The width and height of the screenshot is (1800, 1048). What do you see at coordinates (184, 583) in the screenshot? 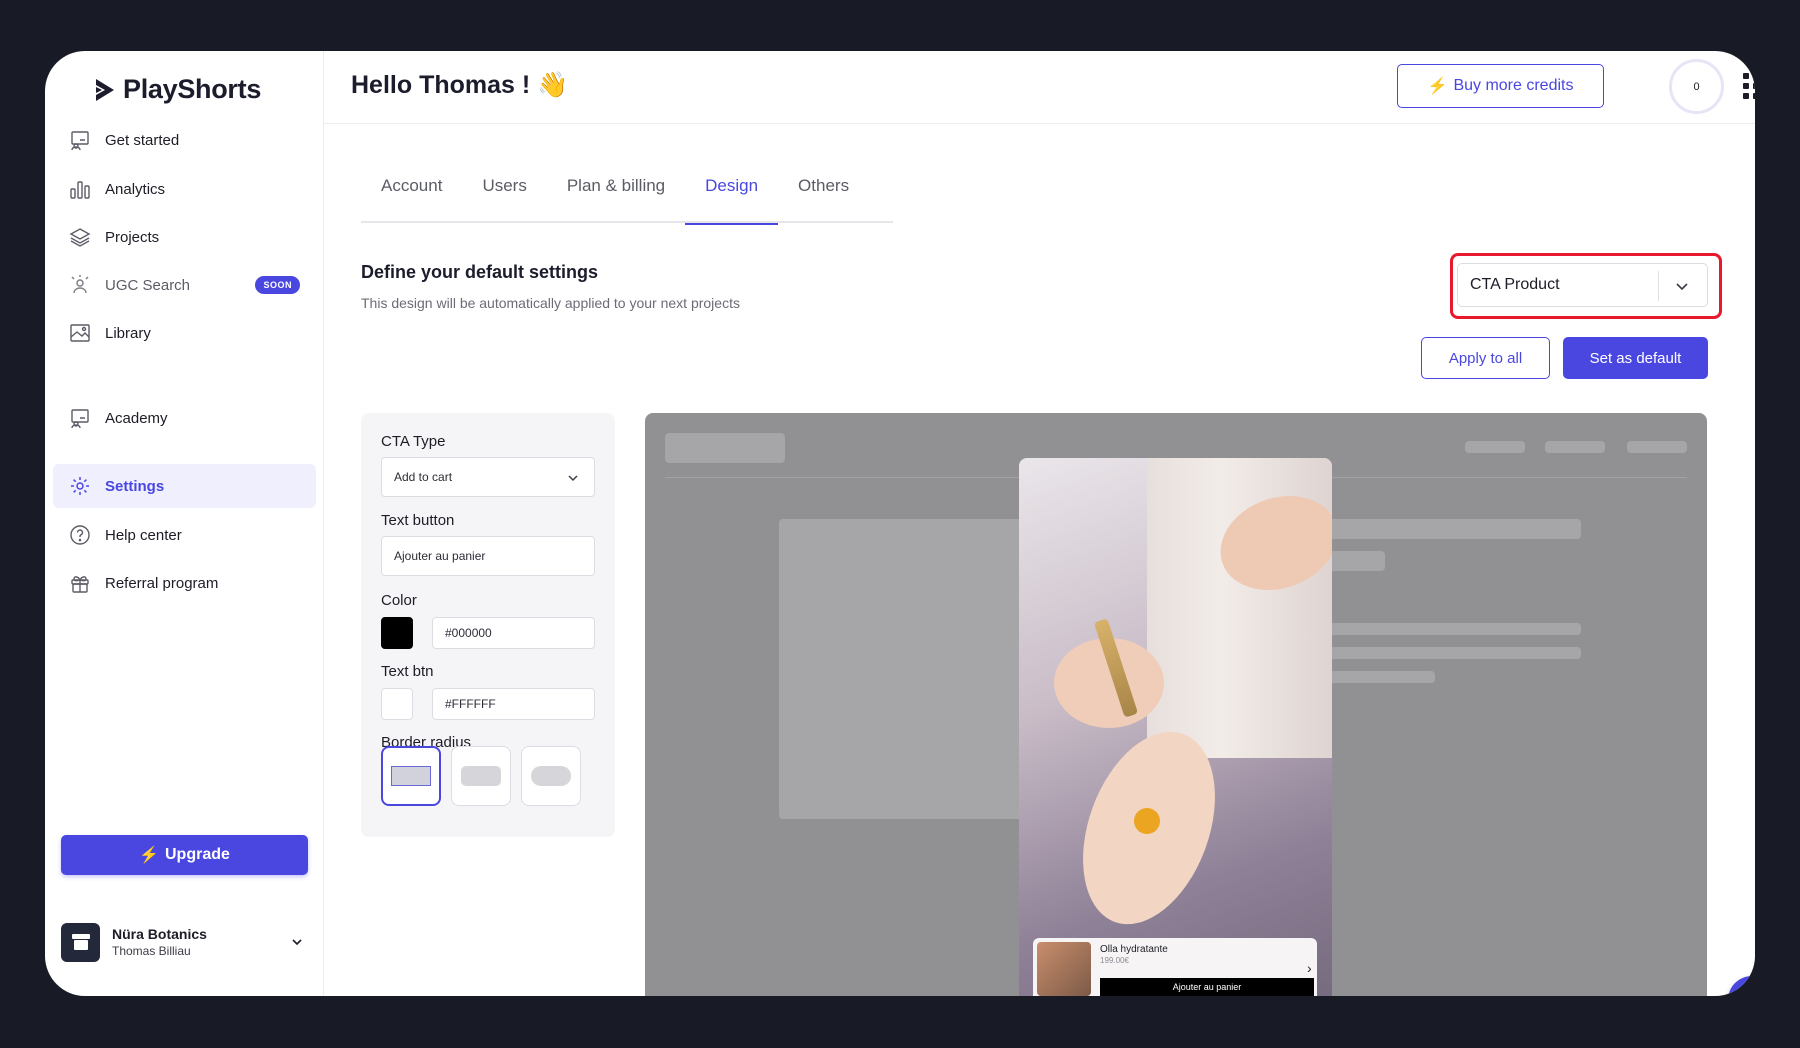
I see `sidebar-item-referral-program: Referral program` at bounding box center [184, 583].